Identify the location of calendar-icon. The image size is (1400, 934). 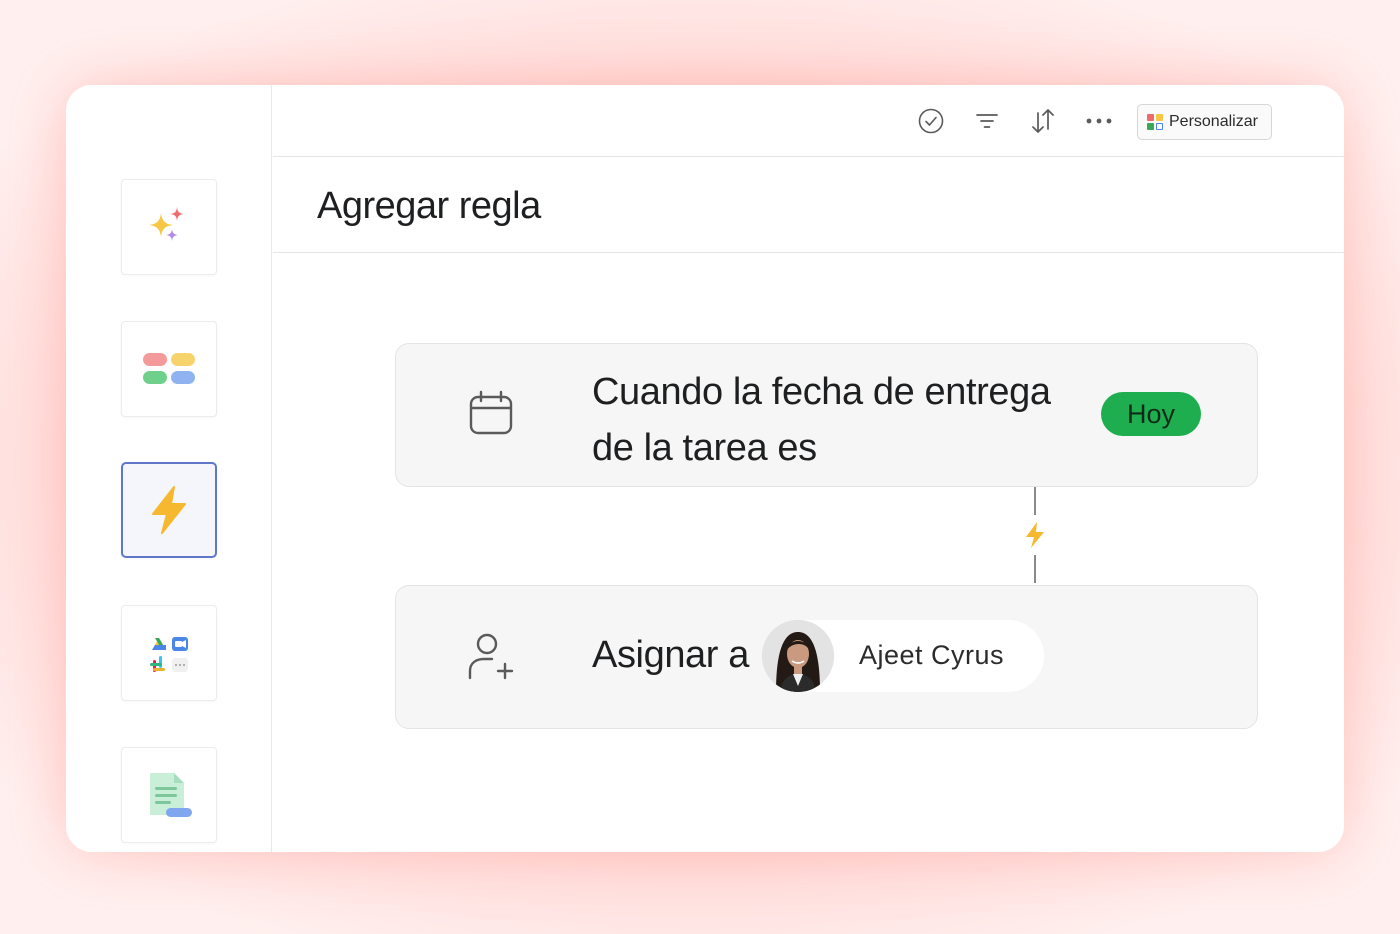
(491, 412).